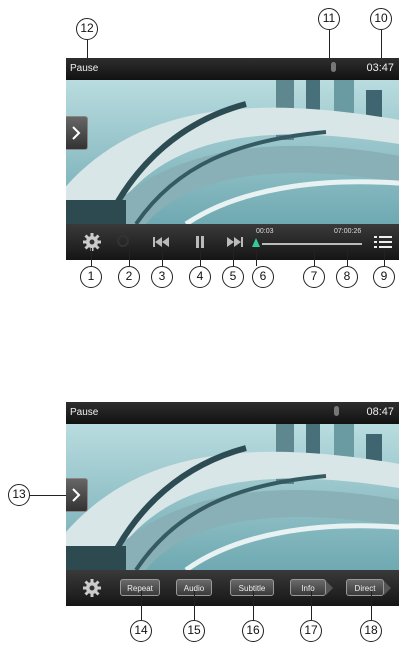 The width and height of the screenshot is (411, 655). I want to click on callout-16: 16, so click(253, 631).